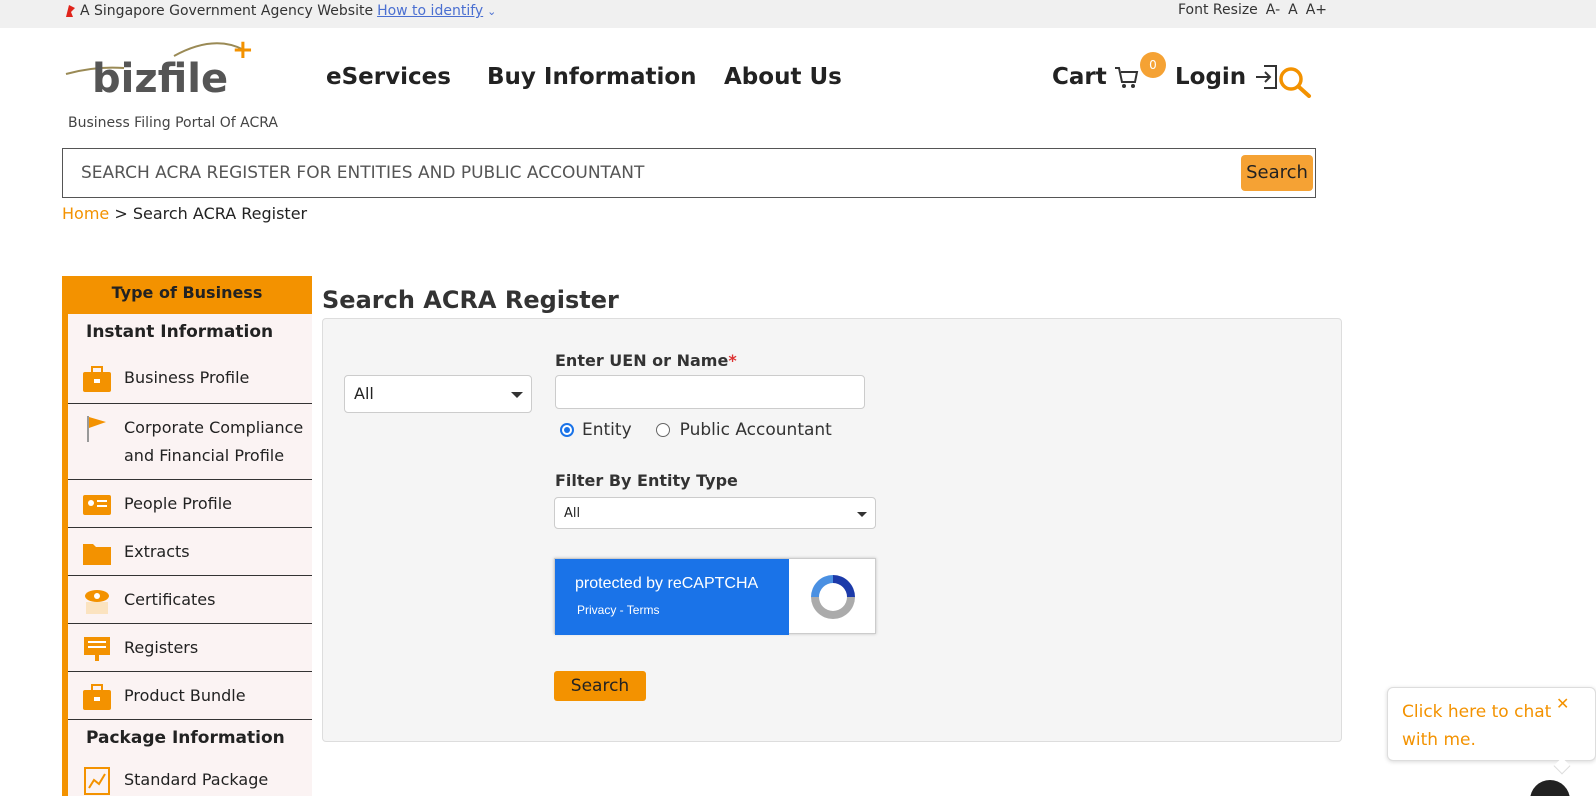 Image resolution: width=1596 pixels, height=796 pixels. What do you see at coordinates (1550, 788) in the screenshot?
I see `chat-avatar-button` at bounding box center [1550, 788].